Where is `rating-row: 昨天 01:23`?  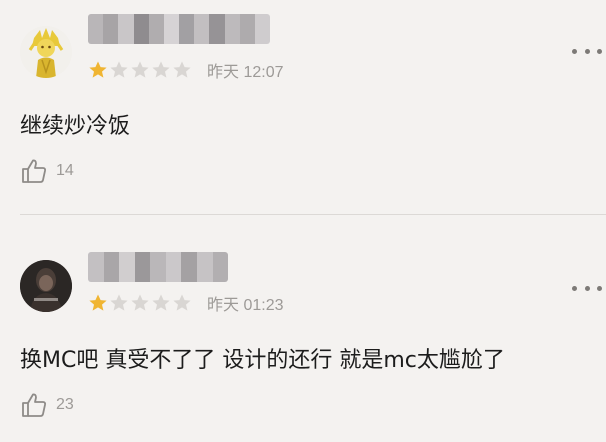
rating-row: 昨天 01:23 is located at coordinates (186, 303).